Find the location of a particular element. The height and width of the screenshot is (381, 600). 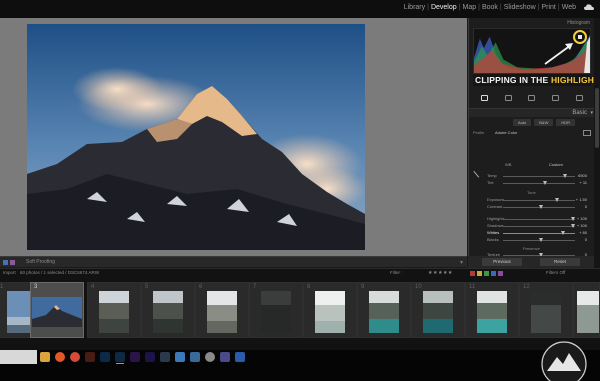

edit-sliders-icon is located at coordinates (485, 98).